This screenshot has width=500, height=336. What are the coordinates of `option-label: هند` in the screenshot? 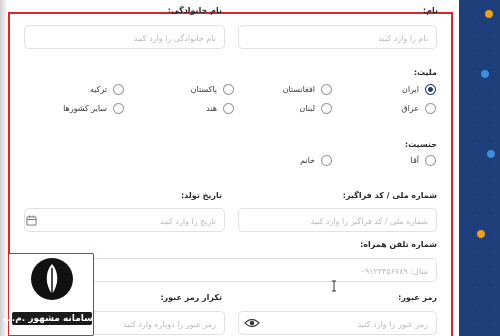 It's located at (211, 108).